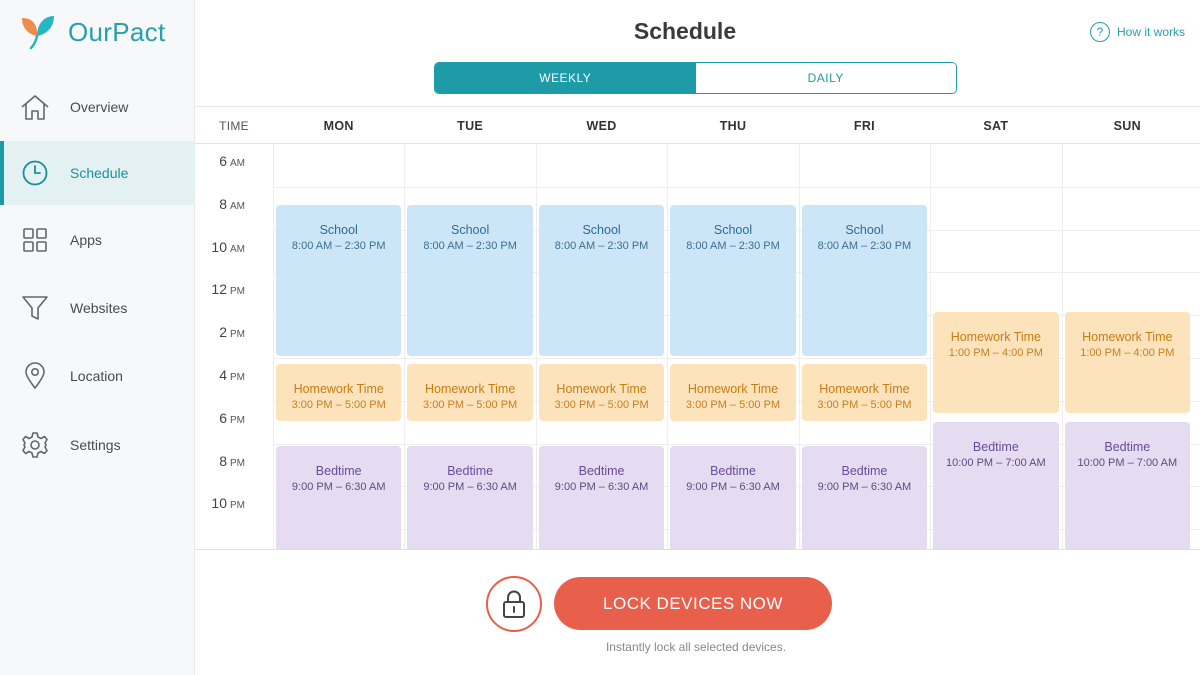  What do you see at coordinates (220, 418) in the screenshot?
I see `time-label: 6 PM` at bounding box center [220, 418].